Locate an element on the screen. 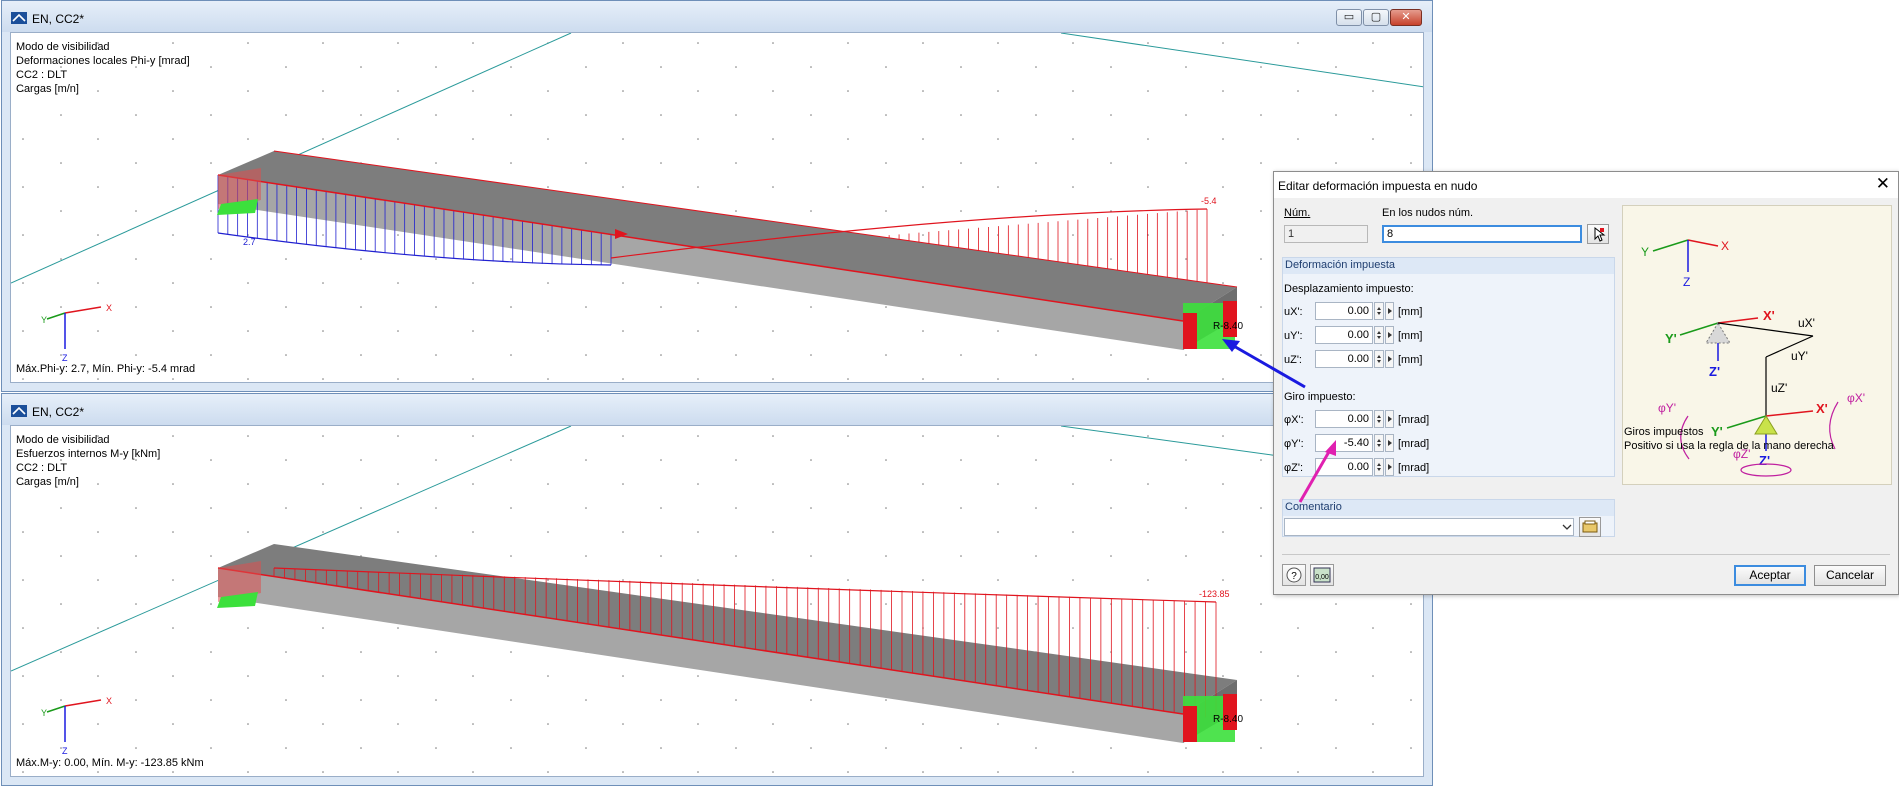  group-title: Deformación impuesta is located at coordinates (1340, 265).